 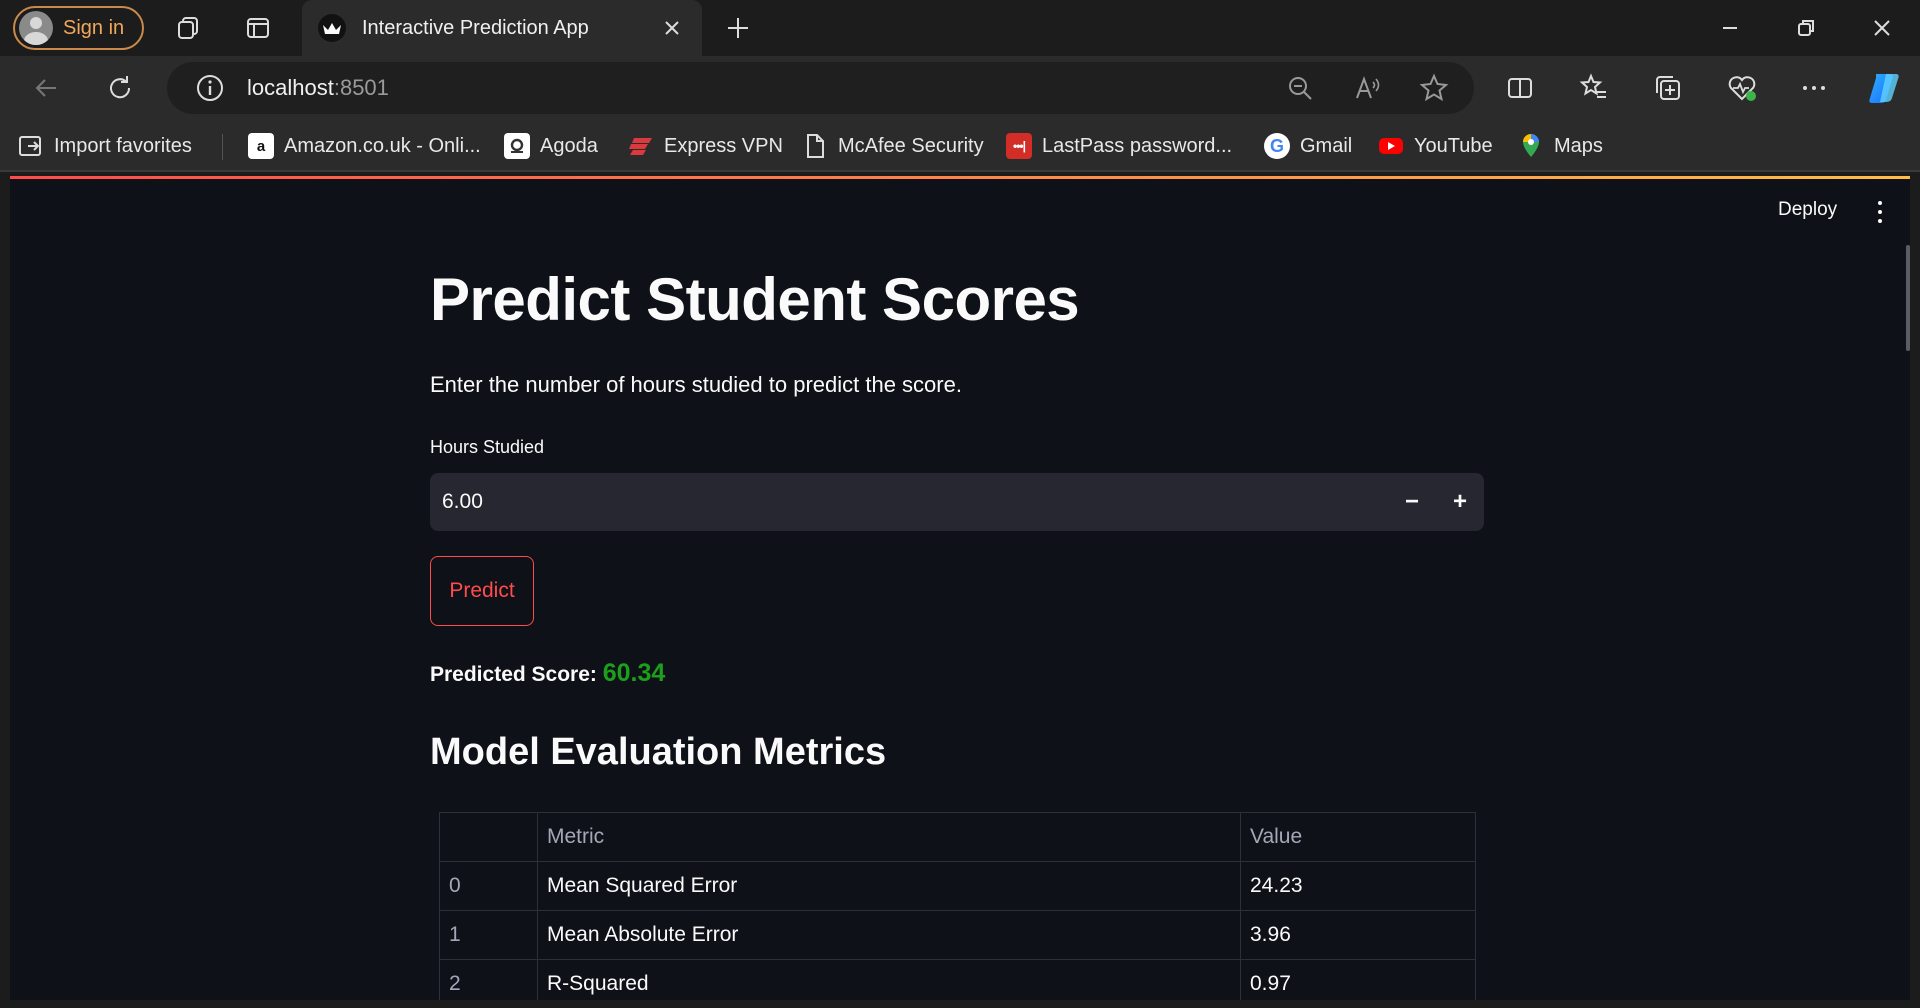 I want to click on favorites-divider, so click(x=222, y=147).